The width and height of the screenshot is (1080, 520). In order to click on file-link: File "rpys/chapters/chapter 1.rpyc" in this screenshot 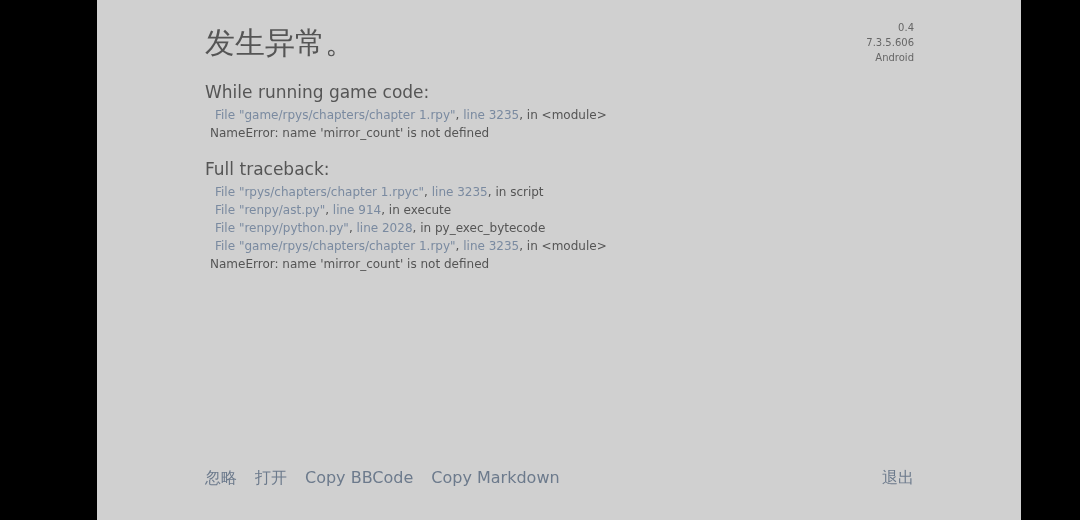, I will do `click(320, 192)`.